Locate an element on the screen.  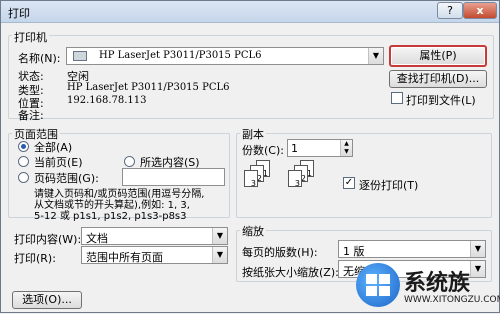
current-page-label: 当前页(E) is located at coordinates (58, 162).